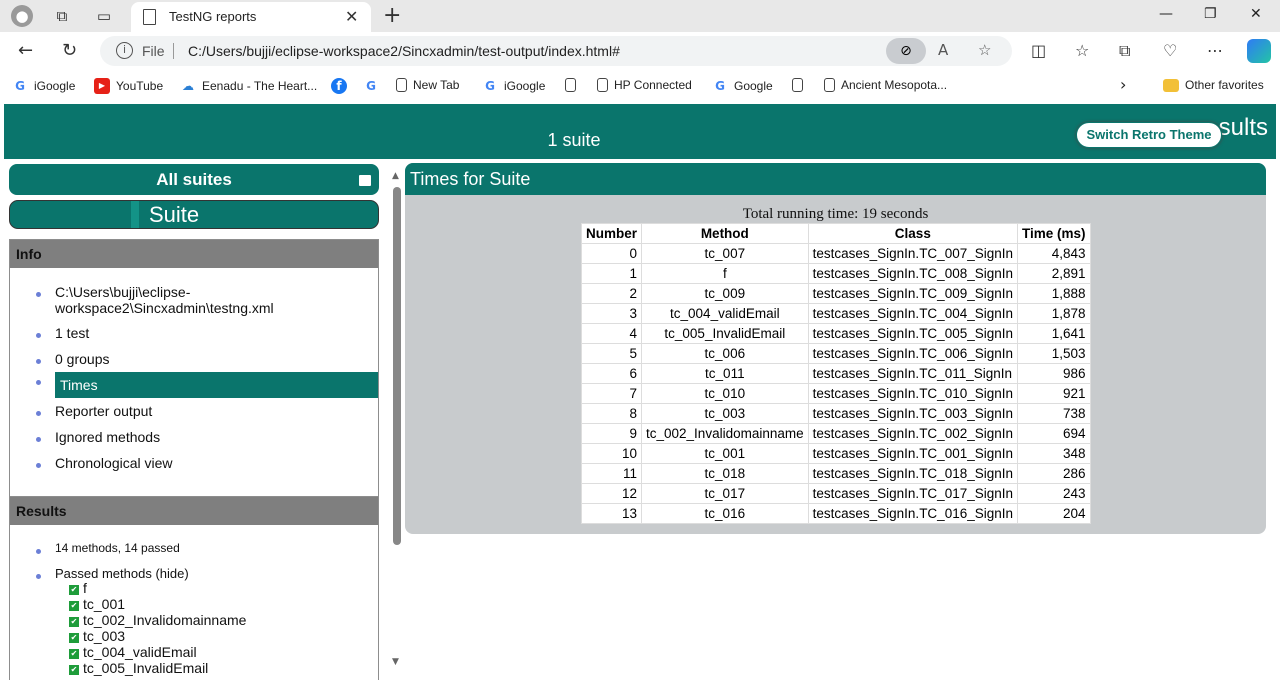 The width and height of the screenshot is (1280, 680). What do you see at coordinates (351, 16) in the screenshot?
I see `close-tab-icon: ✕` at bounding box center [351, 16].